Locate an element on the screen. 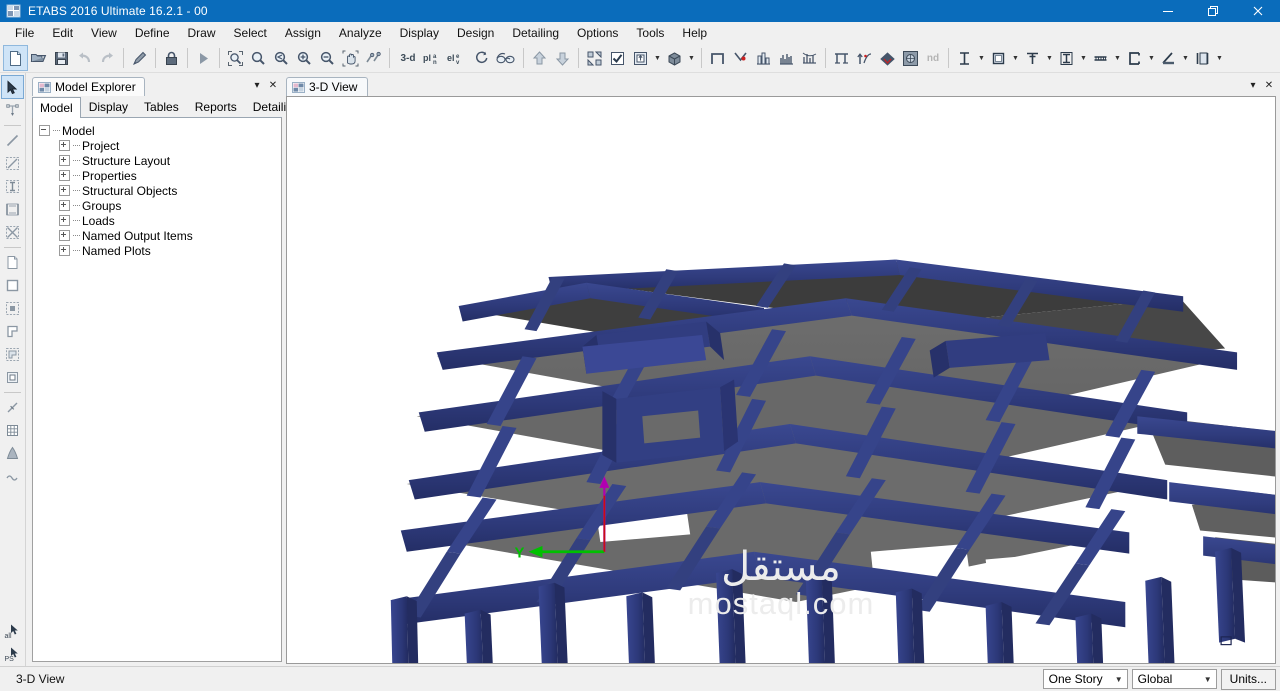 This screenshot has height=691, width=1280. tree-node-properties: Properties is located at coordinates (157, 175).